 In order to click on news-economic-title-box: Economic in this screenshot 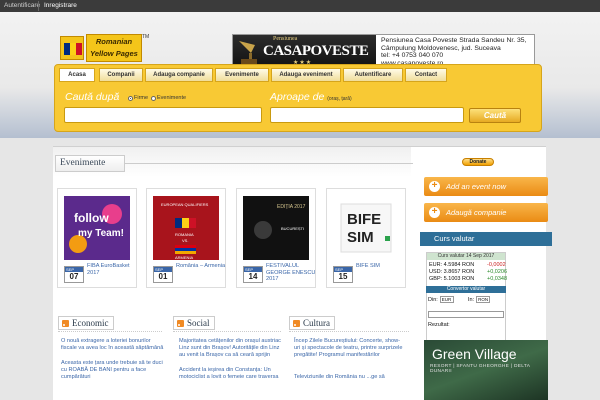, I will do `click(86, 323)`.